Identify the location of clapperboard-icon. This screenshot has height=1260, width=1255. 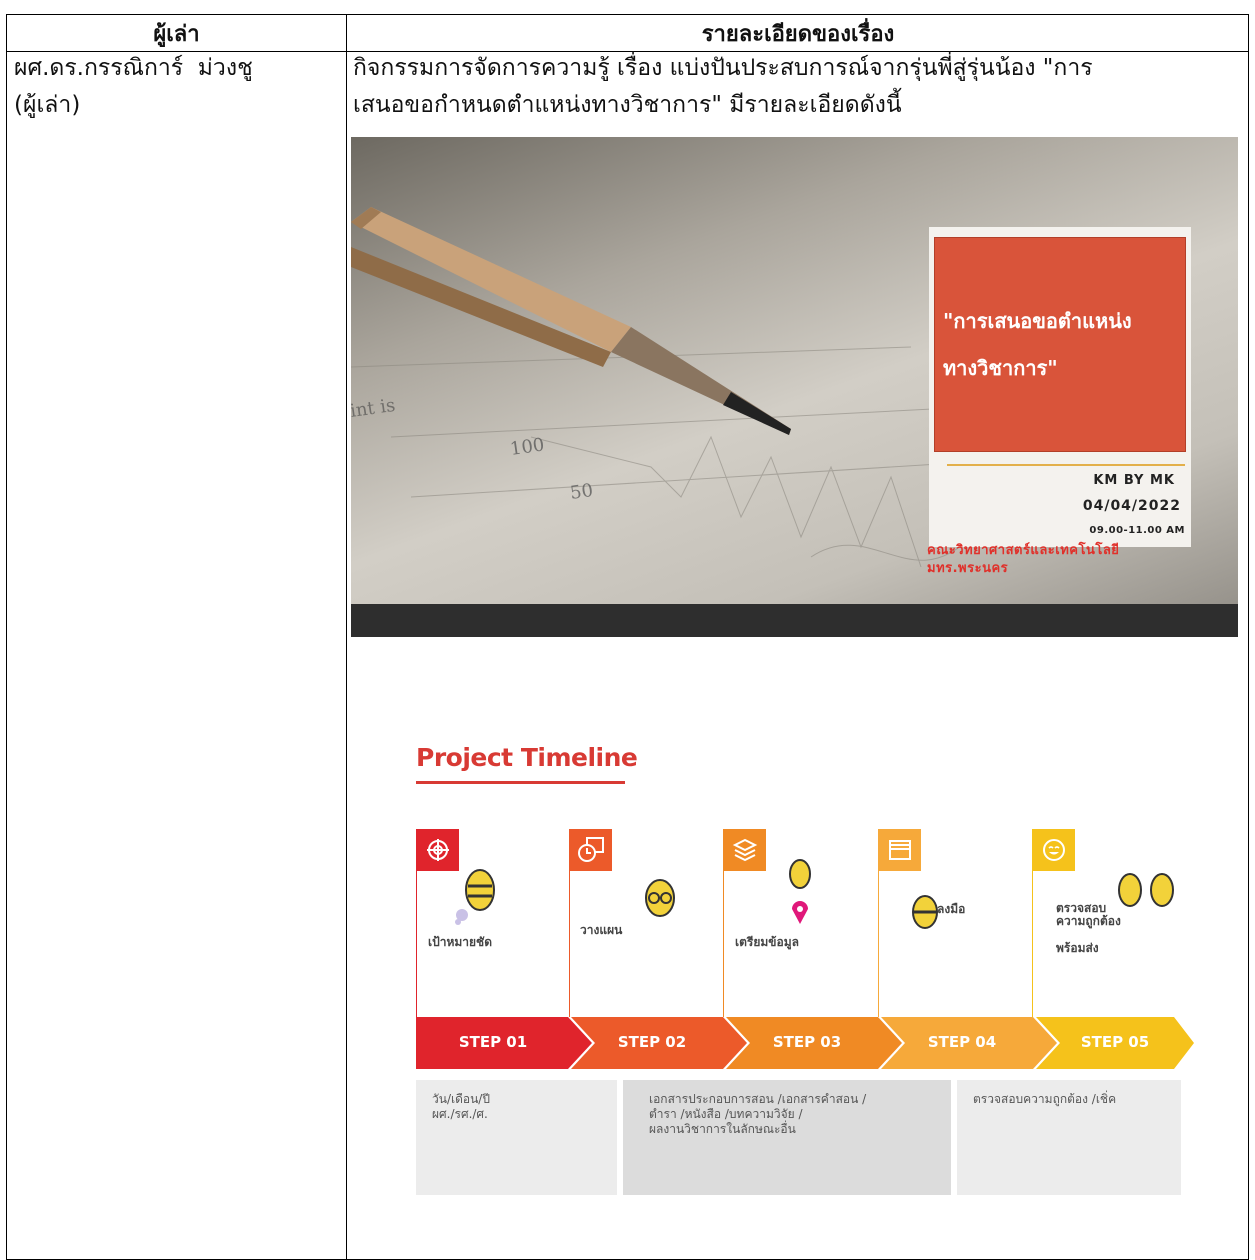
(899, 850).